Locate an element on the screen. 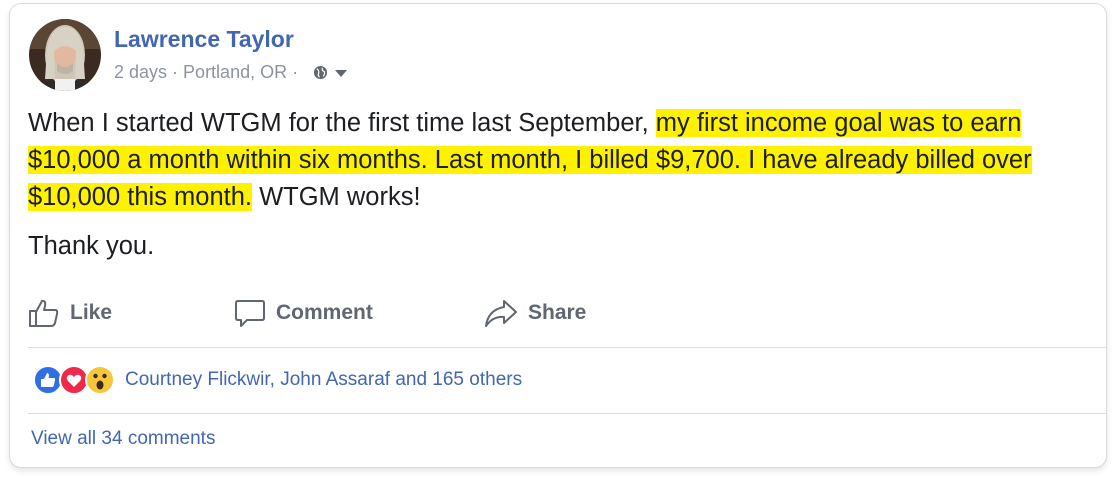 The height and width of the screenshot is (483, 1114). post-time: 2 days is located at coordinates (140, 72).